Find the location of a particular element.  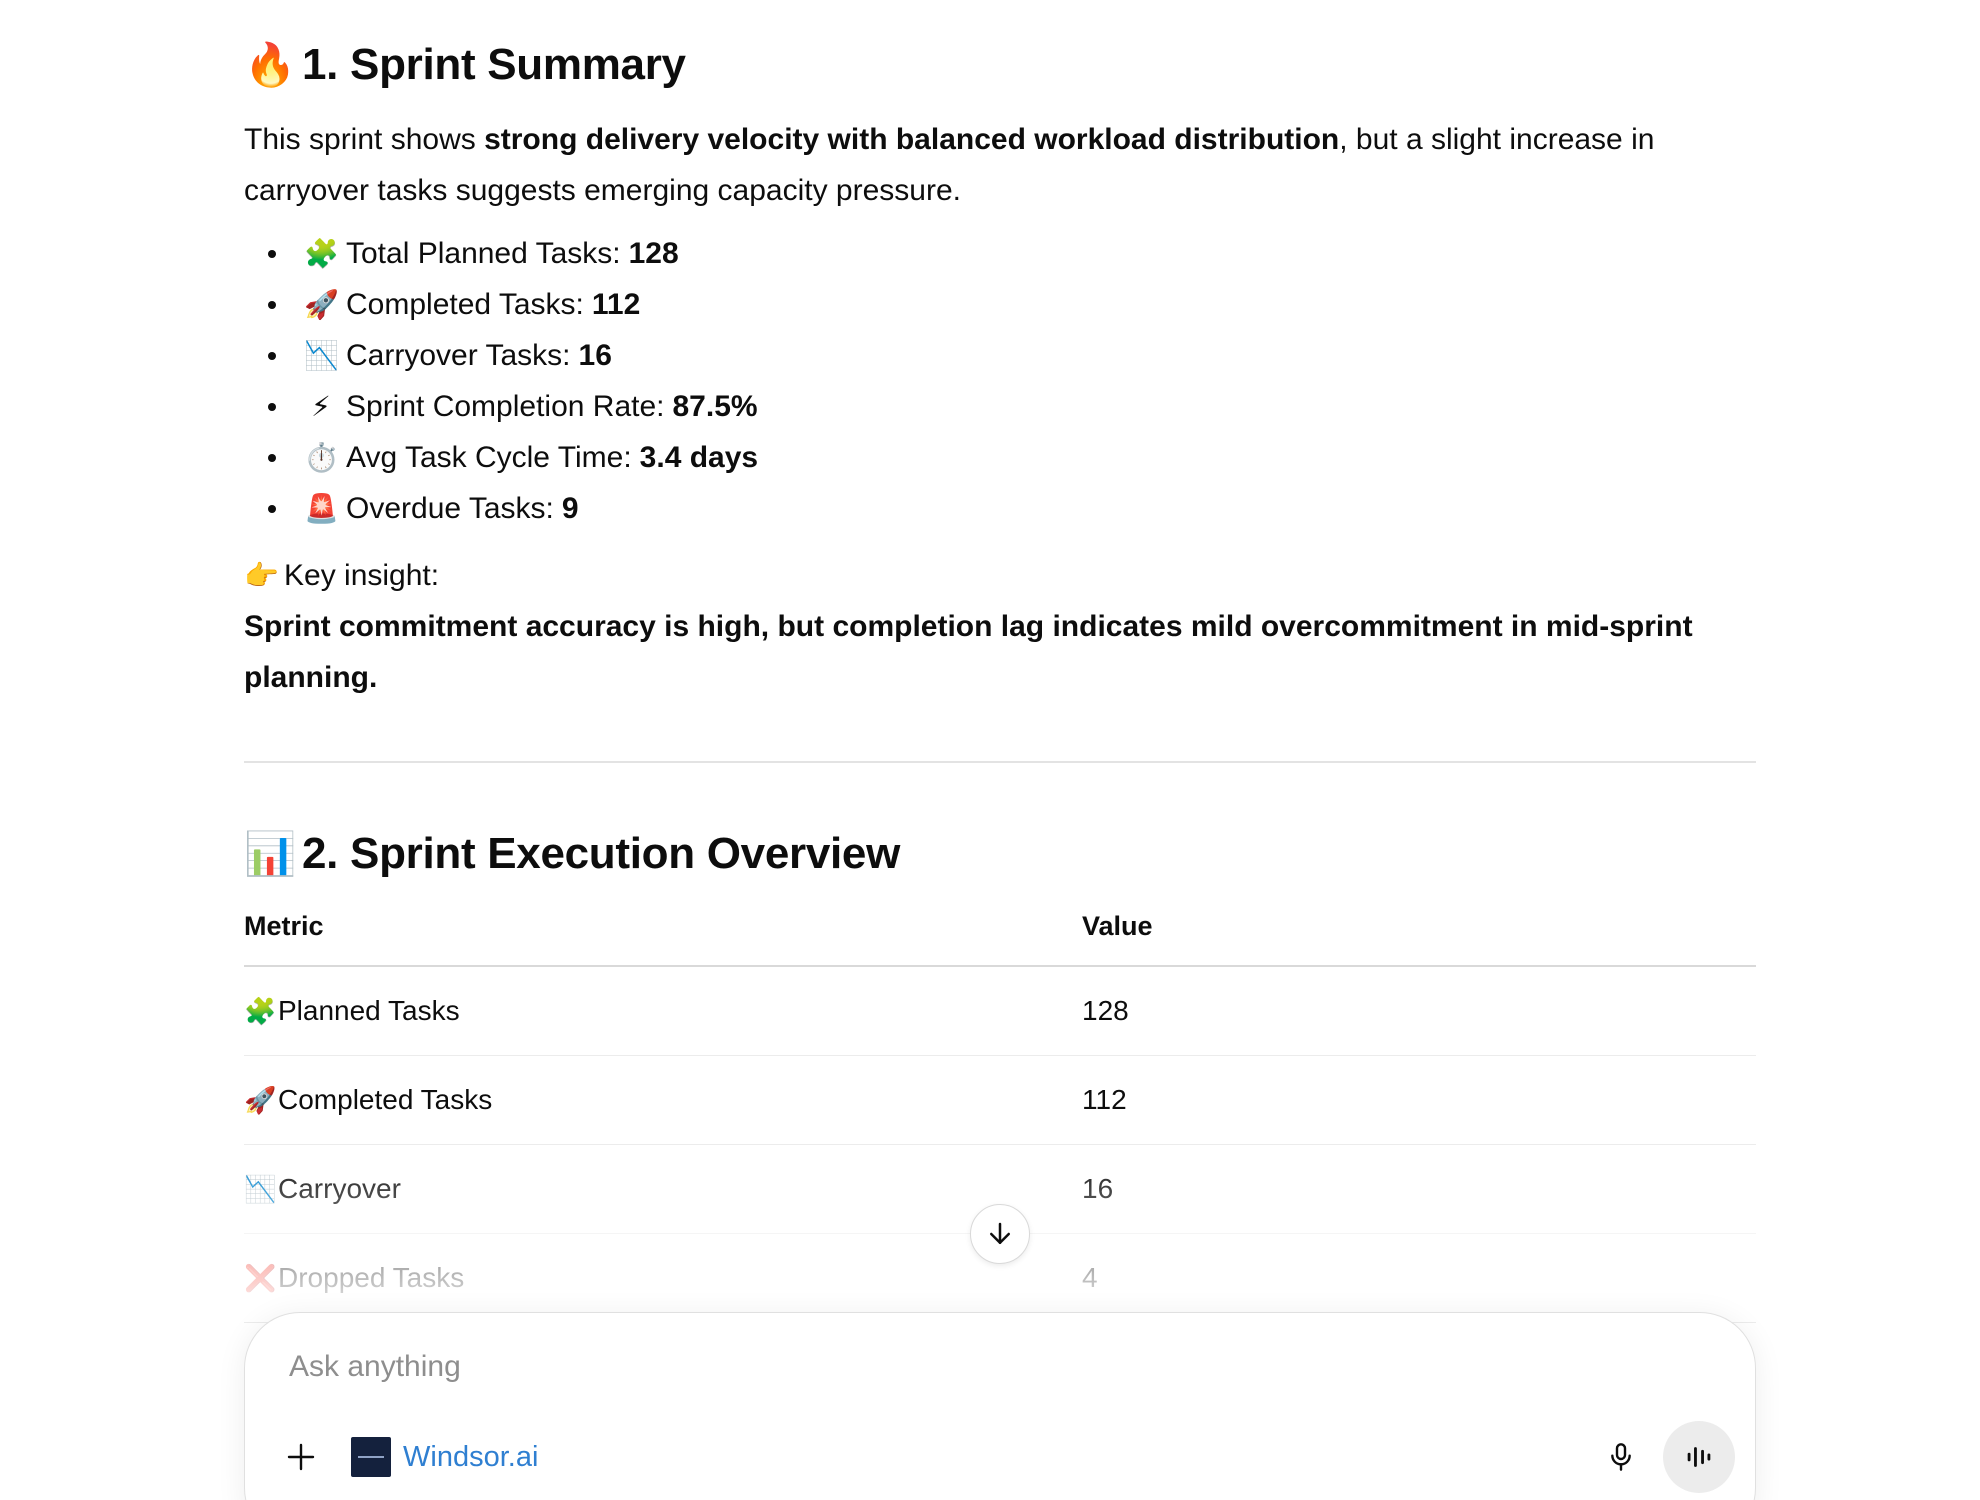

microphone-icon is located at coordinates (1621, 1457).